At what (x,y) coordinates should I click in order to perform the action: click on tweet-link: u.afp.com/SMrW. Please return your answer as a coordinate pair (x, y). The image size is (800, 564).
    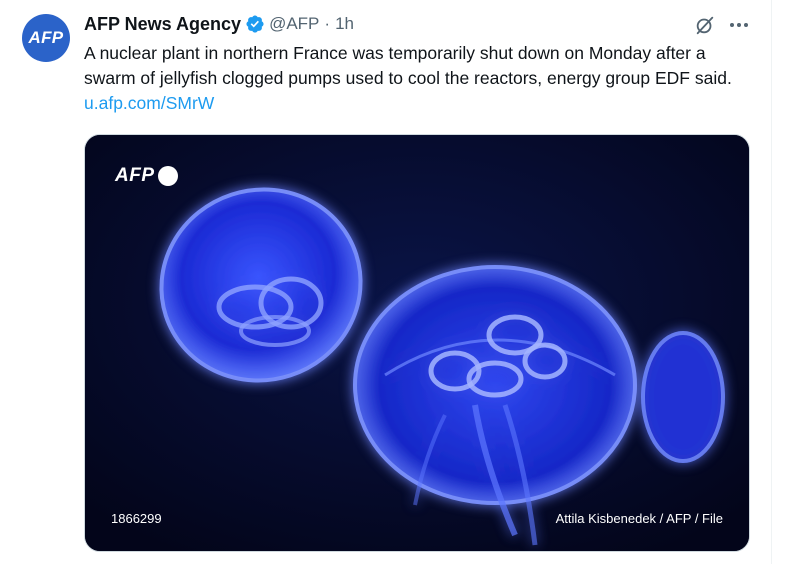
    Looking at the image, I should click on (149, 103).